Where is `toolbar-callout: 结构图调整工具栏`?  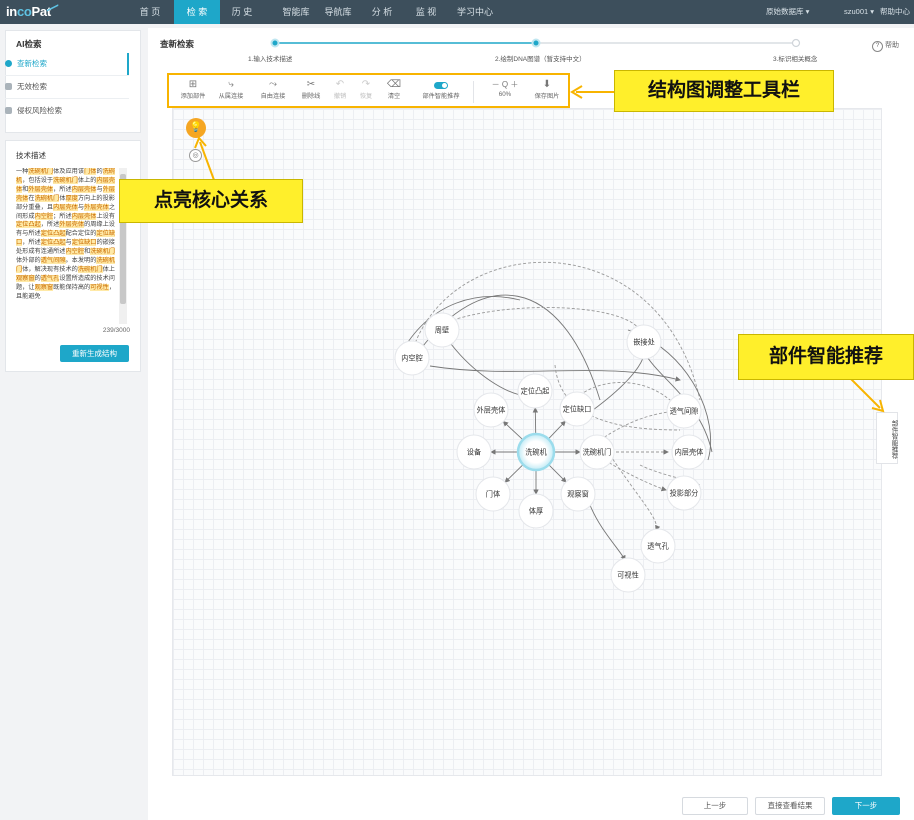 toolbar-callout: 结构图调整工具栏 is located at coordinates (724, 91).